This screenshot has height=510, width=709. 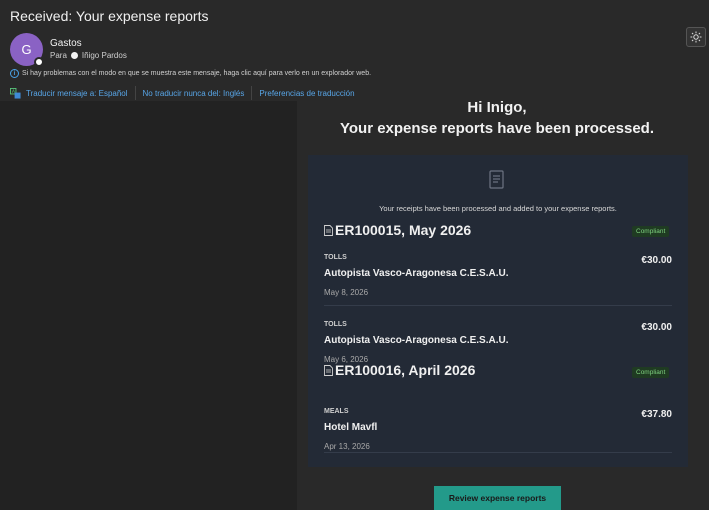 What do you see at coordinates (74, 55) in the screenshot?
I see `recipient-presence-icon` at bounding box center [74, 55].